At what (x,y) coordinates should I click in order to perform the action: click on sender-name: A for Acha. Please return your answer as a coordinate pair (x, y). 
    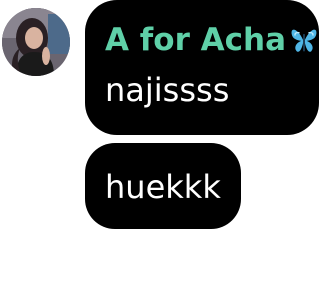
    Looking at the image, I should click on (196, 40).